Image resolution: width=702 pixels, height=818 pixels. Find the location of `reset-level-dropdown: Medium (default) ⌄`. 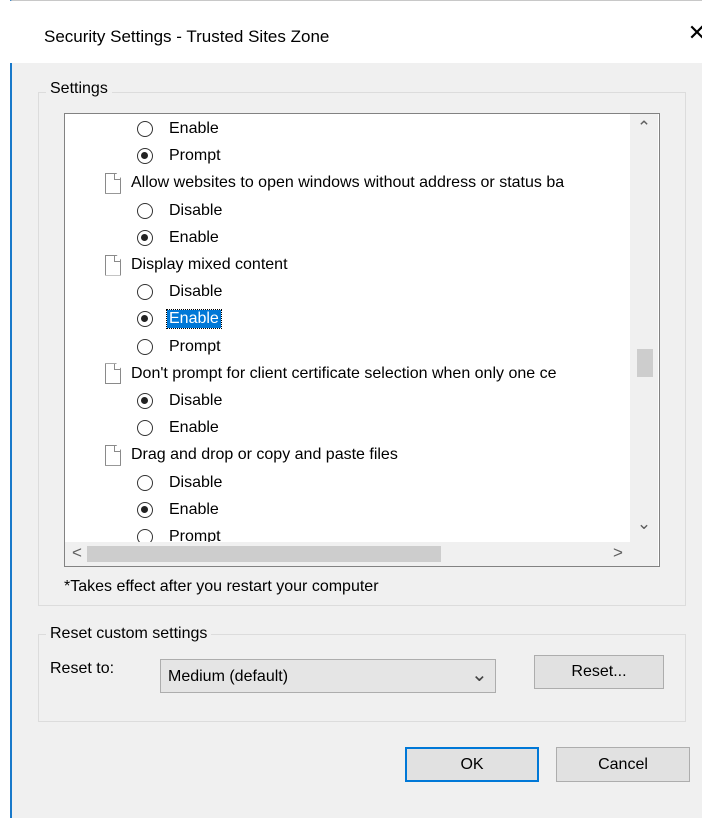

reset-level-dropdown: Medium (default) ⌄ is located at coordinates (328, 676).